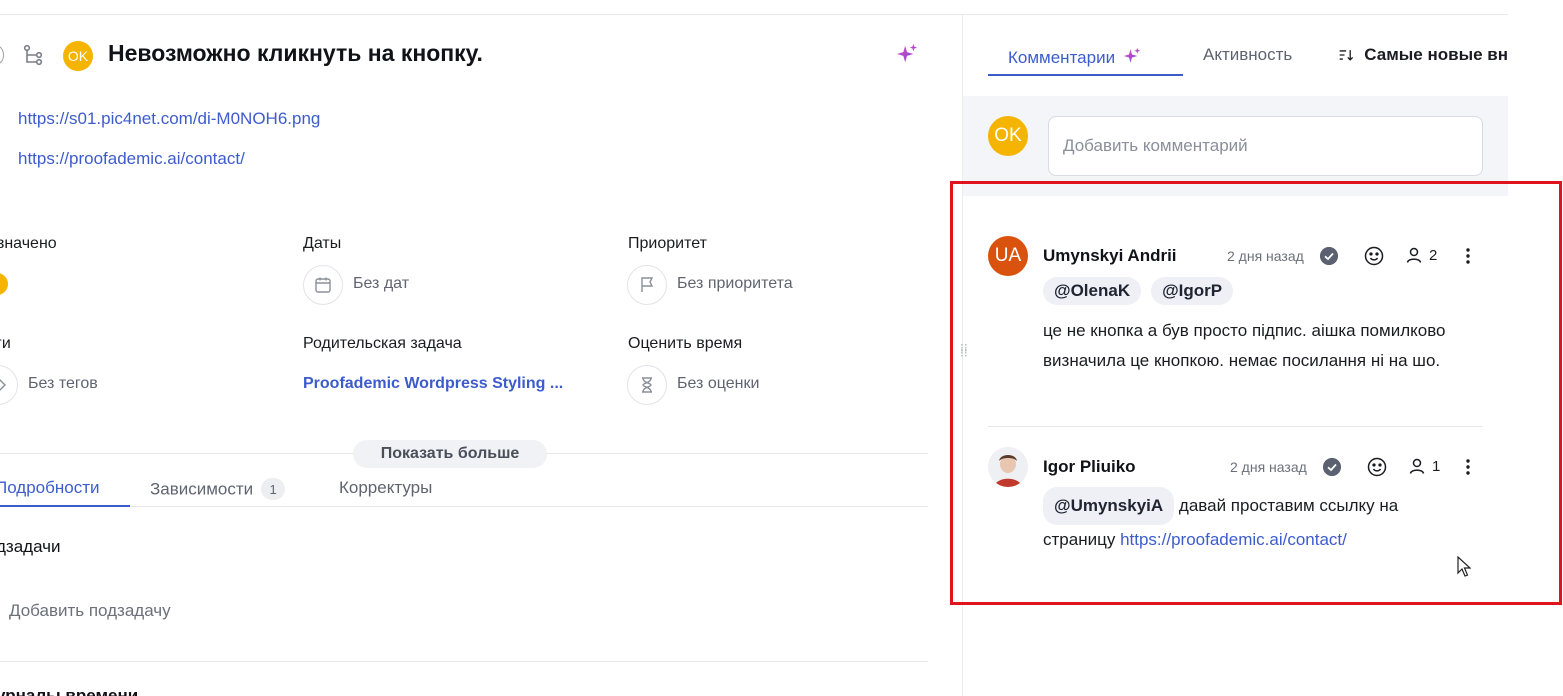 Image resolution: width=1563 pixels, height=696 pixels. What do you see at coordinates (464, 661) in the screenshot?
I see `divider` at bounding box center [464, 661].